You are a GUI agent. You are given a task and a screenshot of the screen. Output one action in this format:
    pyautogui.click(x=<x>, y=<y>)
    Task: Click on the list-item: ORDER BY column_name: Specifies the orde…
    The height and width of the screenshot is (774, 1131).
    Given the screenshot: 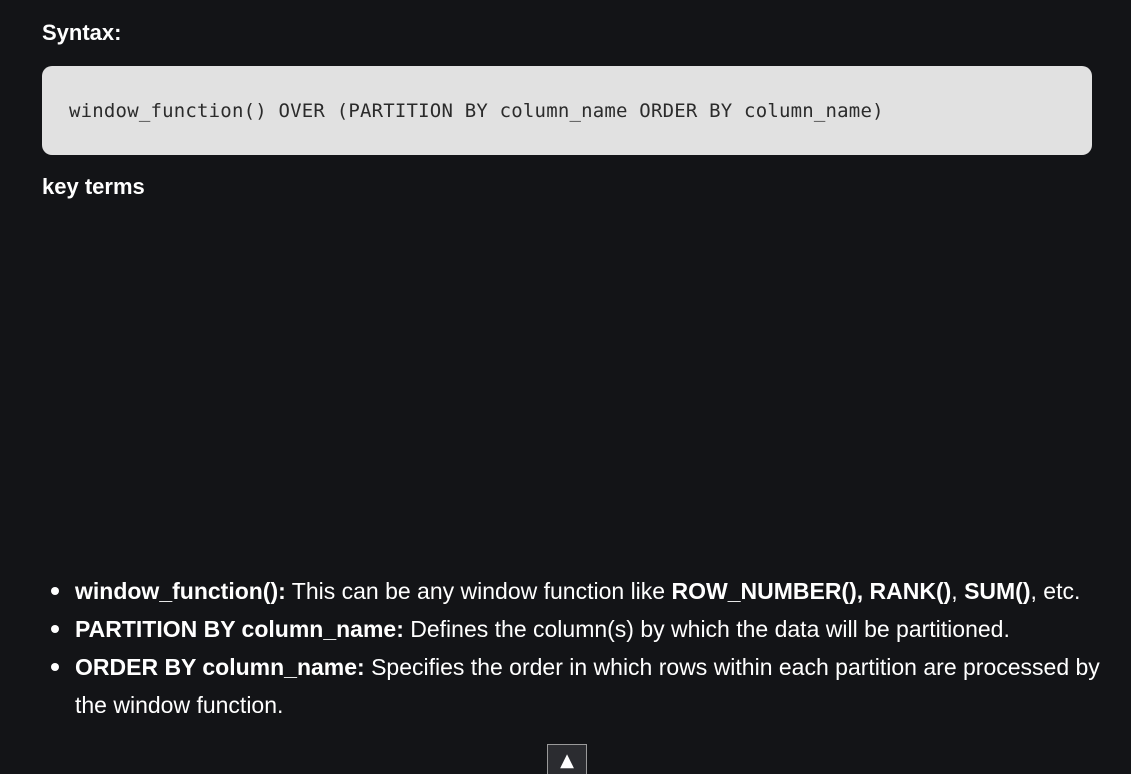 What is the action you would take?
    pyautogui.click(x=572, y=686)
    